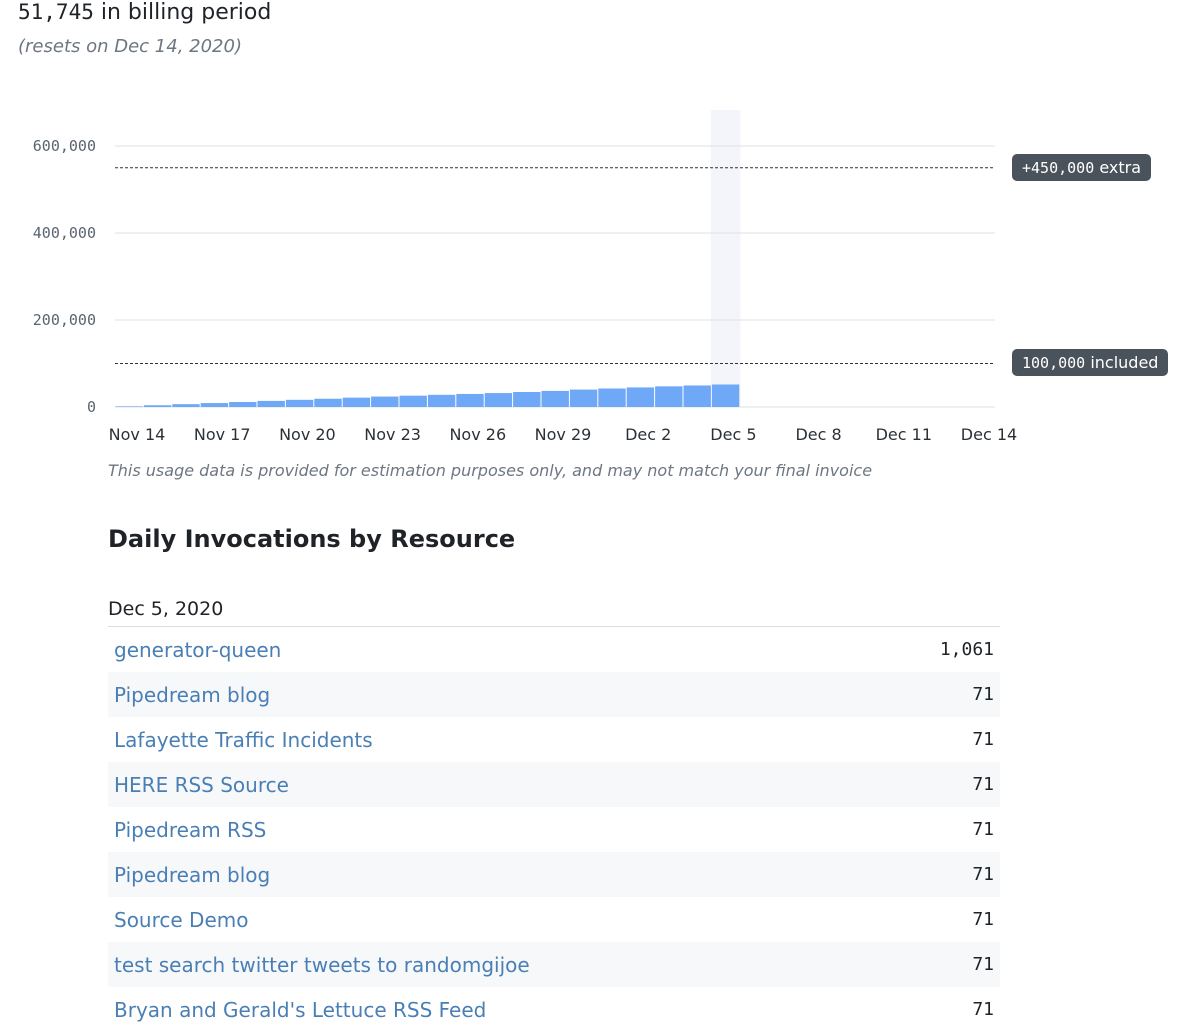 The image size is (1200, 1032). What do you see at coordinates (64, 233) in the screenshot?
I see `y-tick-label: 400,000` at bounding box center [64, 233].